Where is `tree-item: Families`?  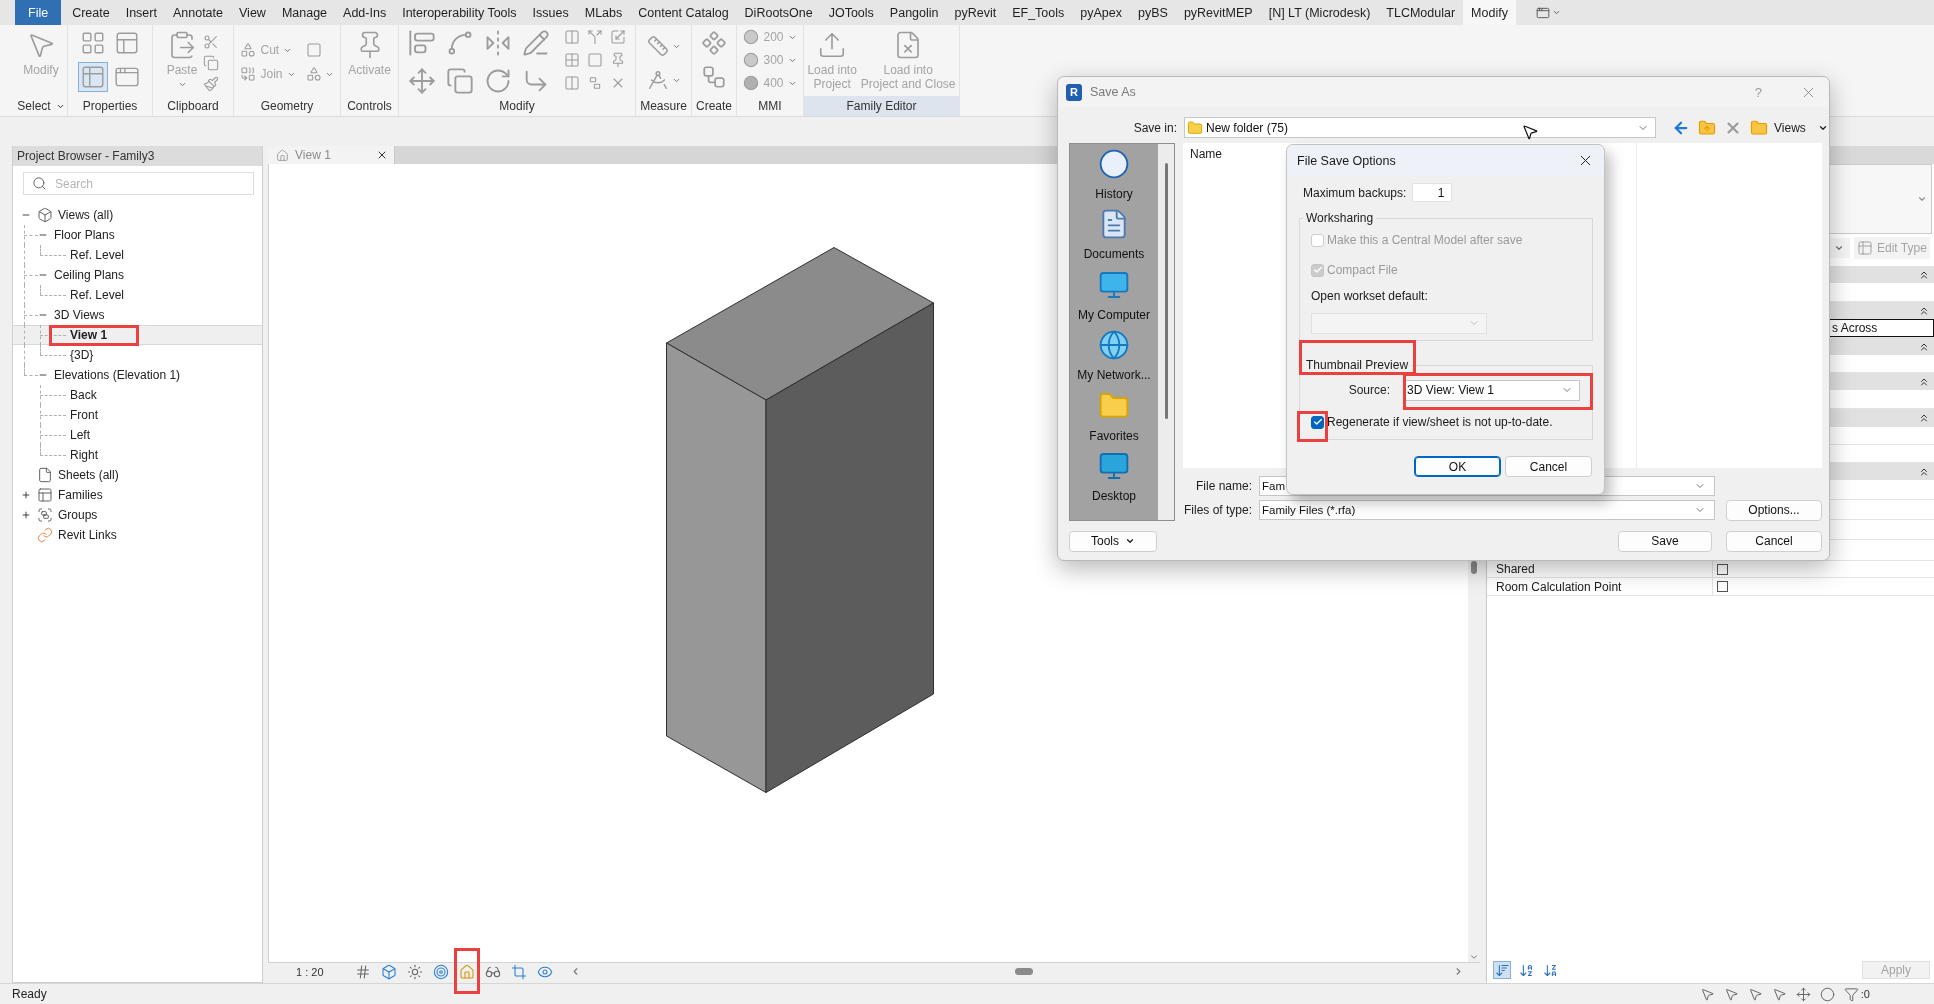 tree-item: Families is located at coordinates (137, 495).